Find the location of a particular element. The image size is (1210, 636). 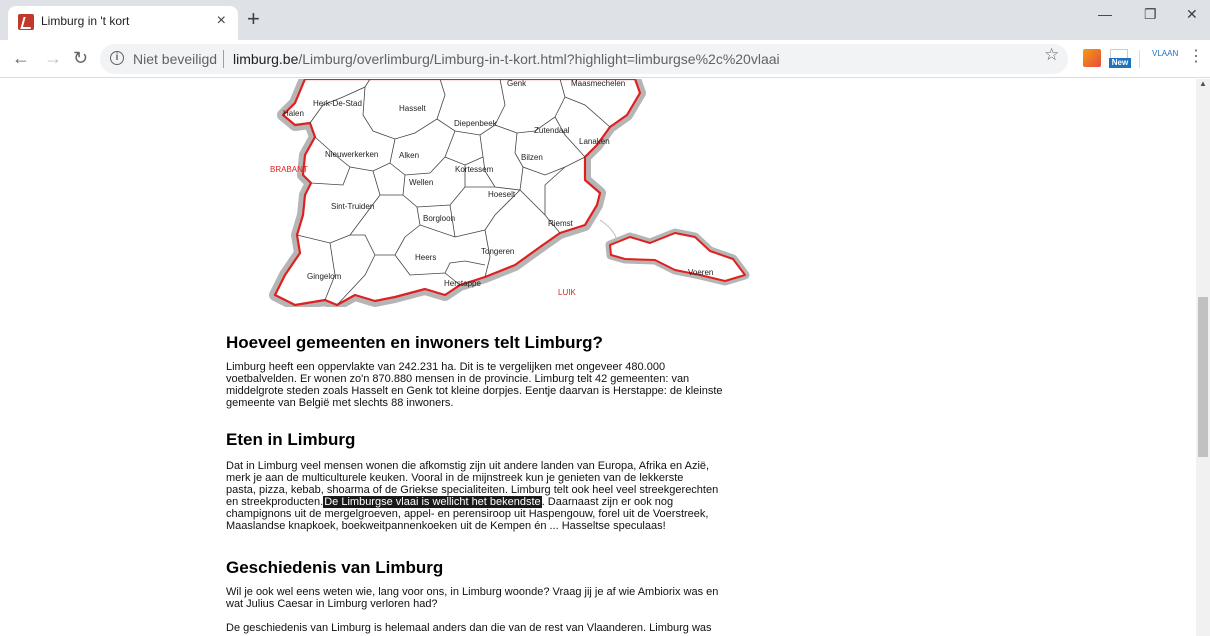

map-label-genk: Genk is located at coordinates (517, 83).